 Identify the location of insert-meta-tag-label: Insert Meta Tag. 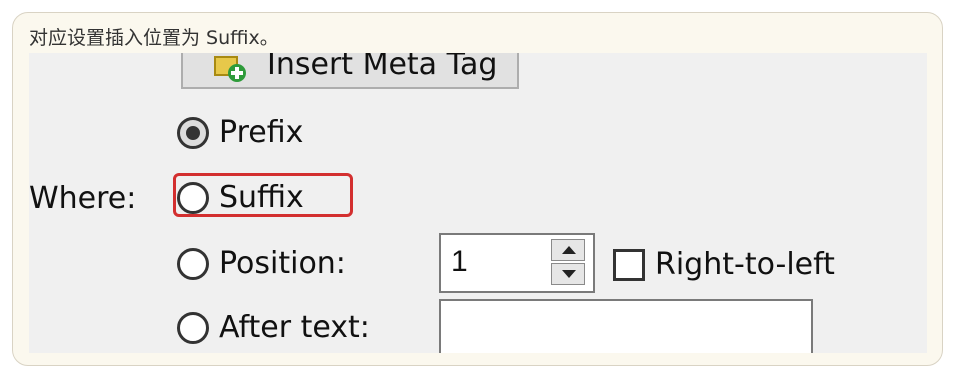
(382, 67).